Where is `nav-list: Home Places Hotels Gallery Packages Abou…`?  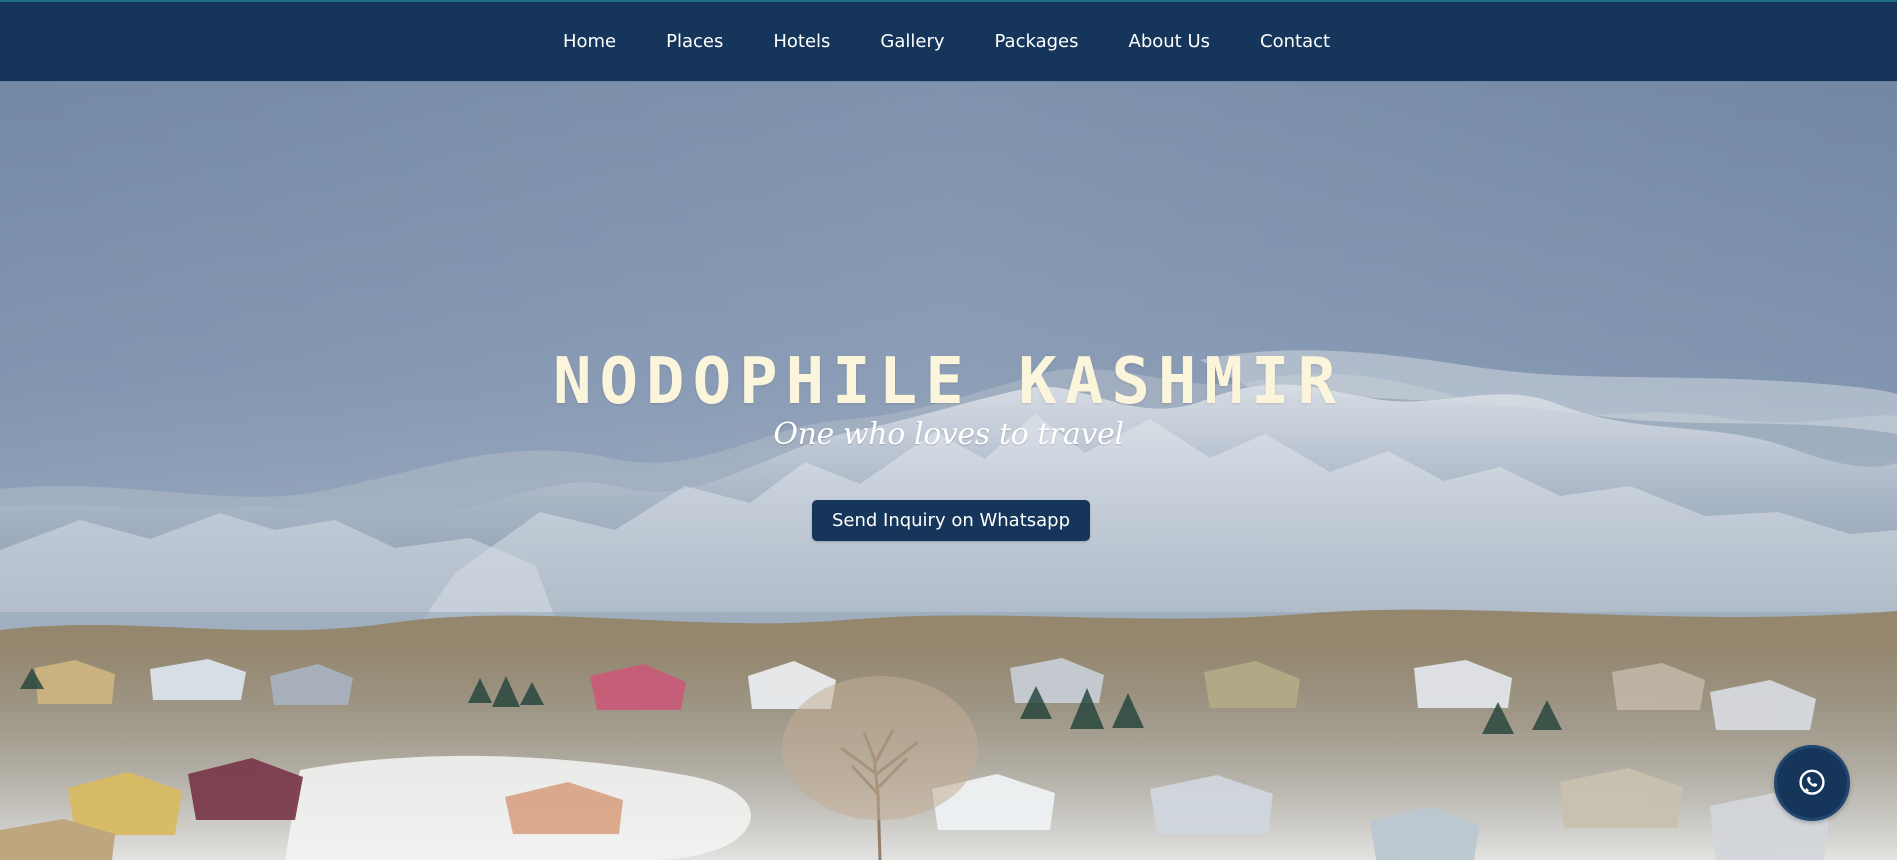
nav-list: Home Places Hotels Gallery Packages Abou… is located at coordinates (946, 42).